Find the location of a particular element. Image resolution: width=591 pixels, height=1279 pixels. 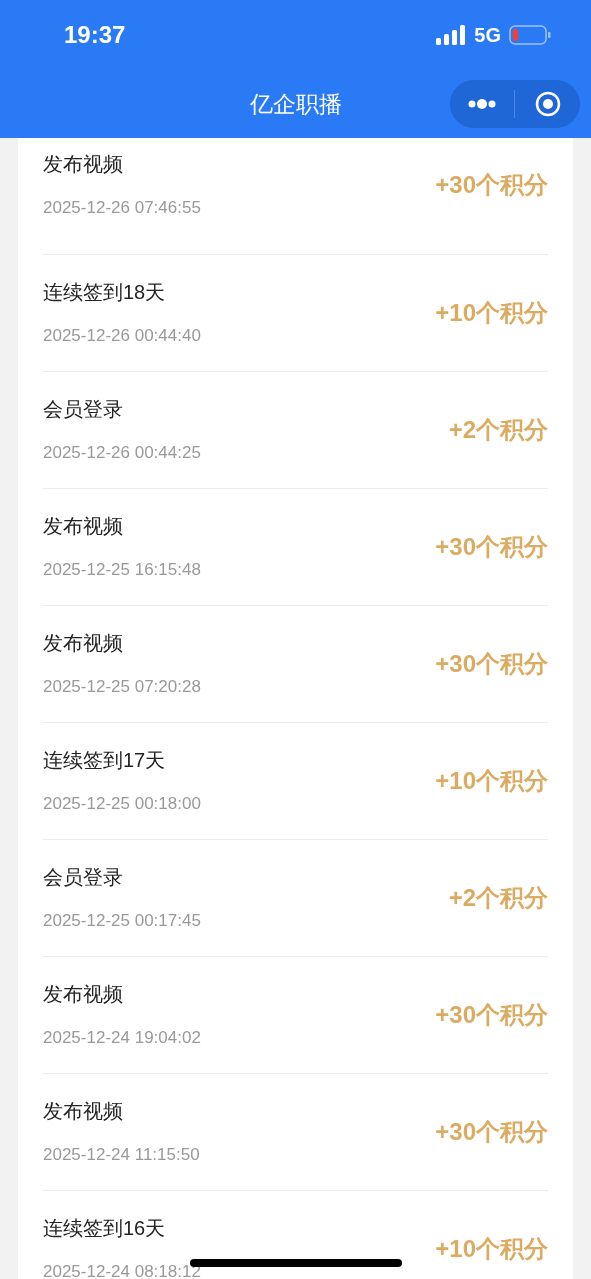

page-title: 亿企职播 is located at coordinates (295, 104).